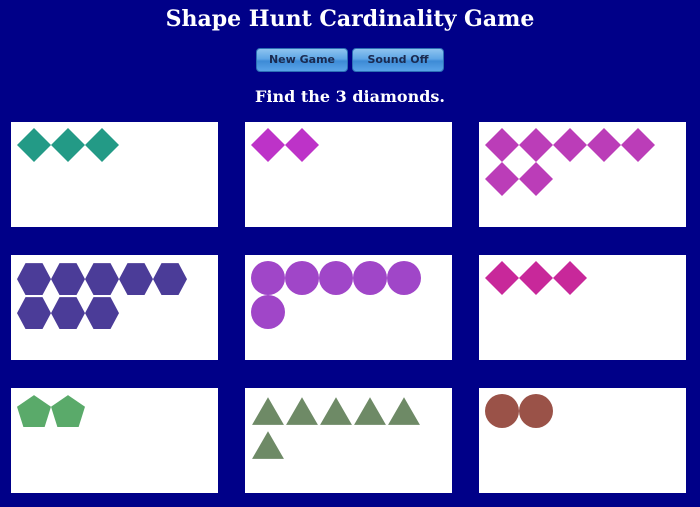  Describe the element at coordinates (350, 19) in the screenshot. I see `game-title: Shape Hunt Cardinality Game` at that location.